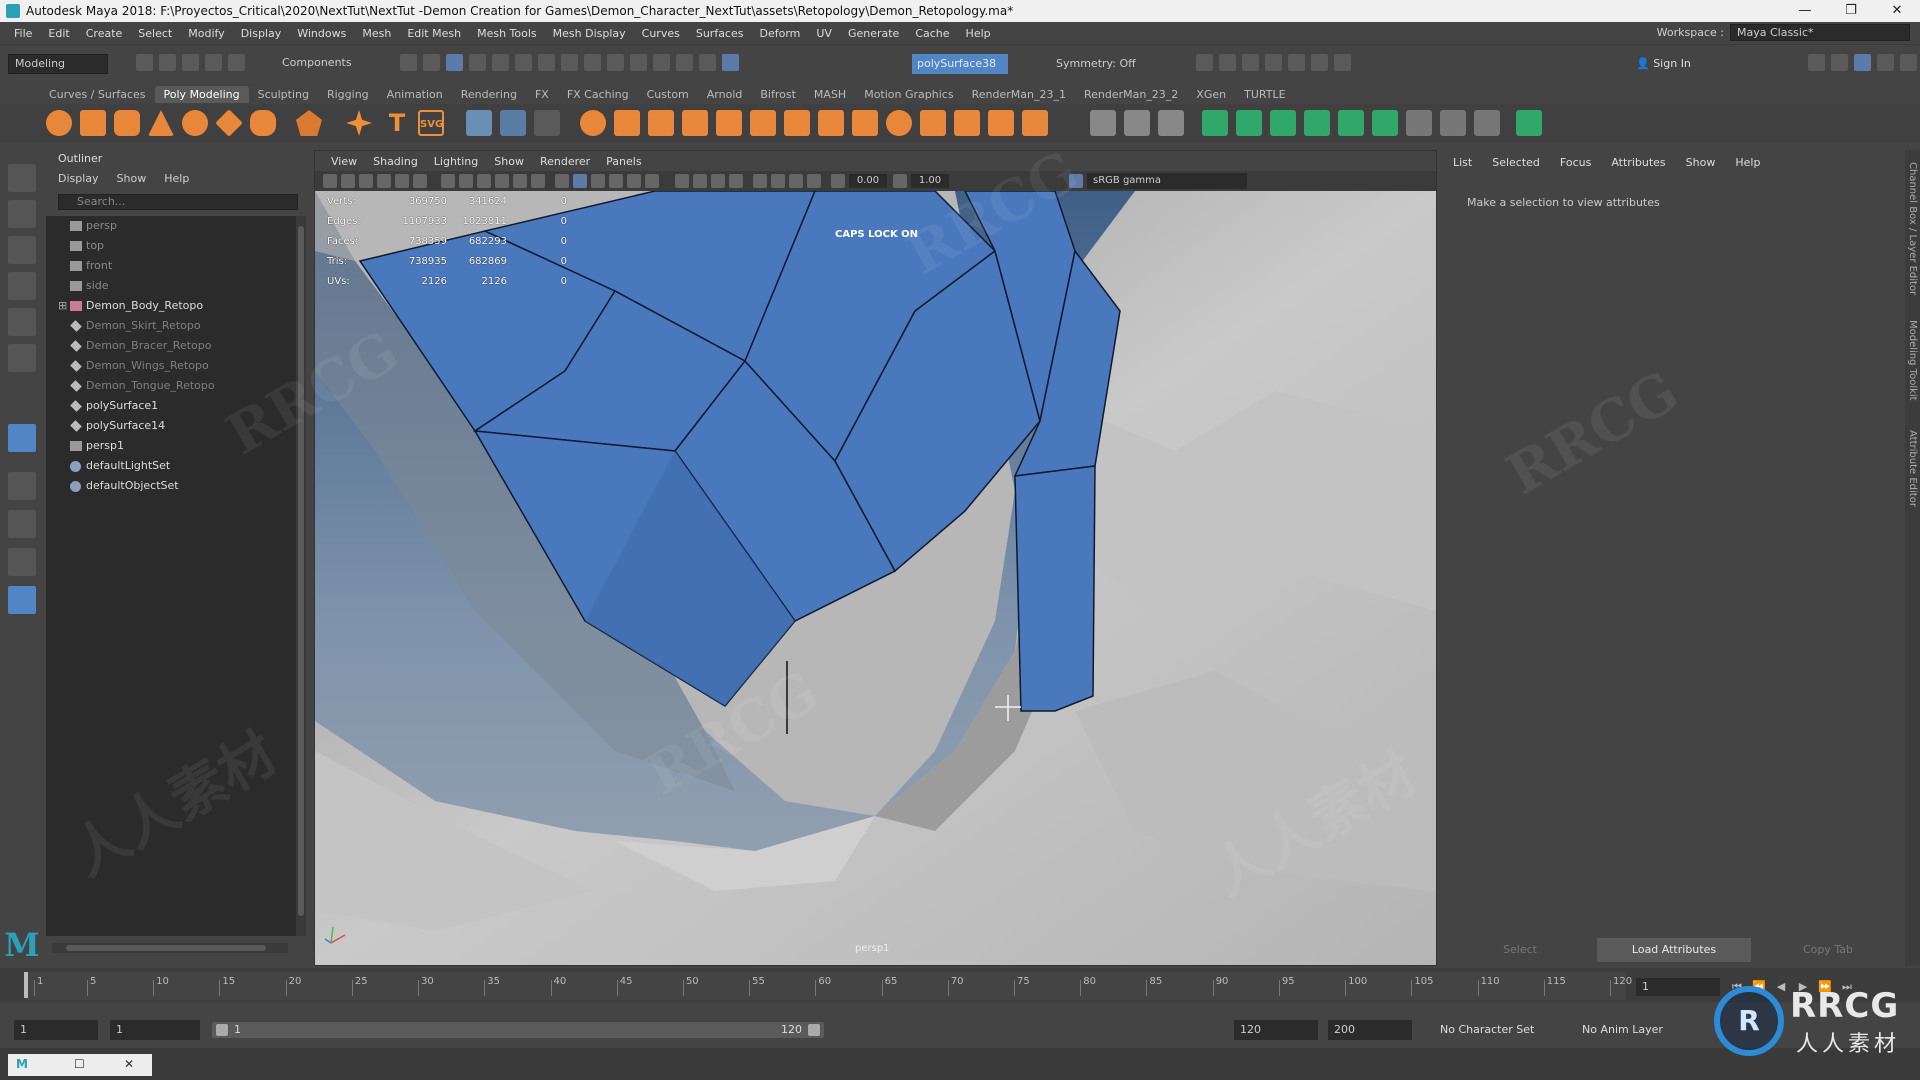 The width and height of the screenshot is (1920, 1080). Describe the element at coordinates (684, 62) in the screenshot. I see `snap-view-icon` at that location.